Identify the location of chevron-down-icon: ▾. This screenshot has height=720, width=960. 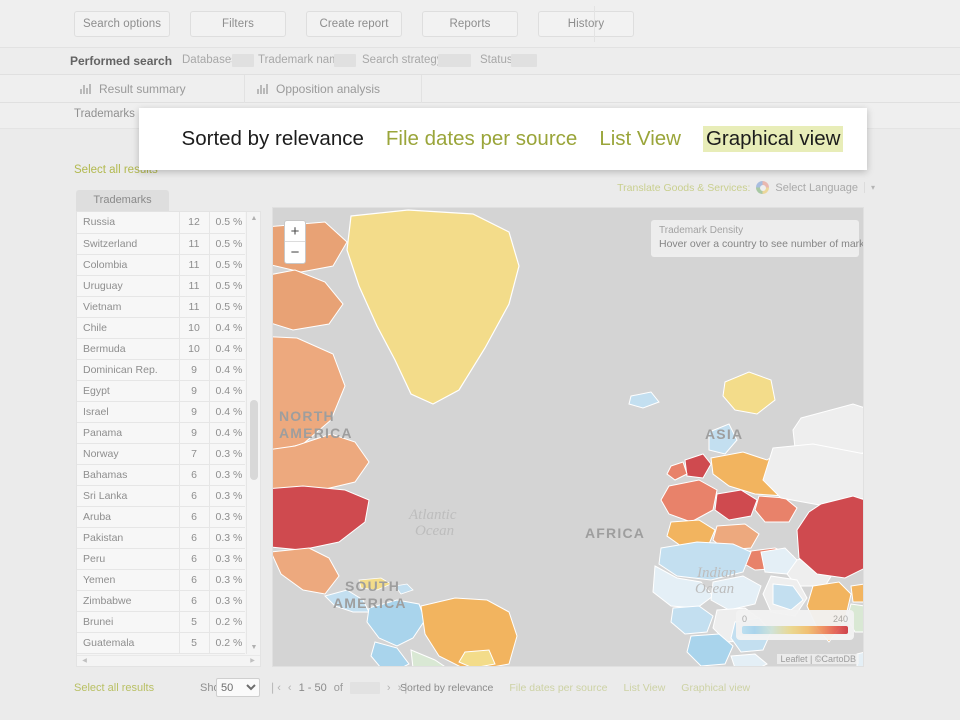
(873, 187).